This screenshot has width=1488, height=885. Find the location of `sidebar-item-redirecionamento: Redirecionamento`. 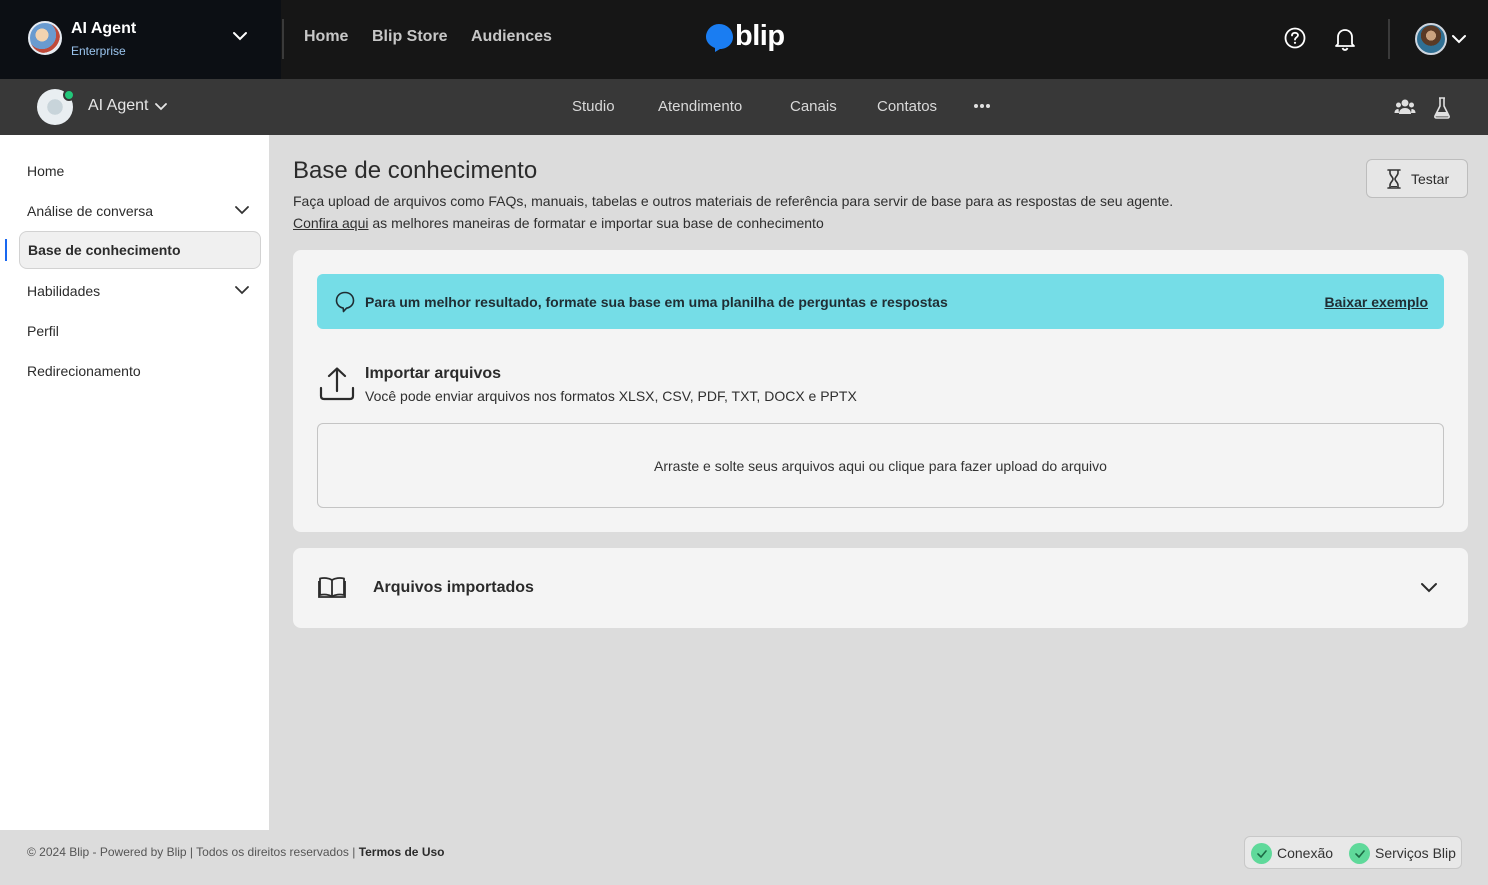

sidebar-item-redirecionamento: Redirecionamento is located at coordinates (140, 371).